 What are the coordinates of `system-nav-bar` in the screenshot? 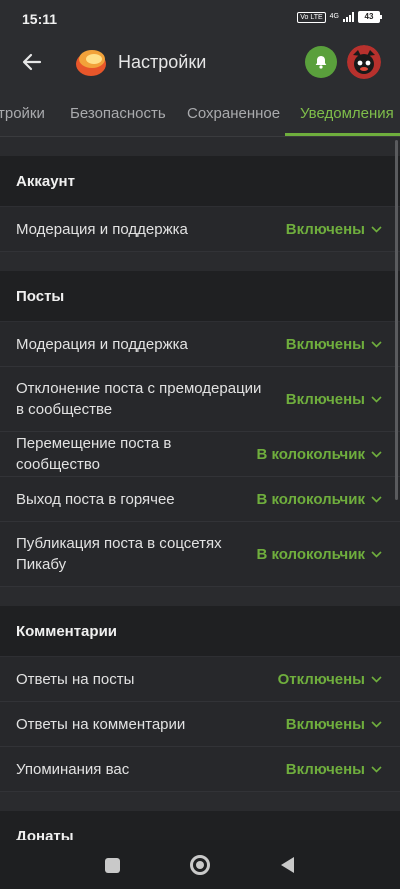 It's located at (200, 864).